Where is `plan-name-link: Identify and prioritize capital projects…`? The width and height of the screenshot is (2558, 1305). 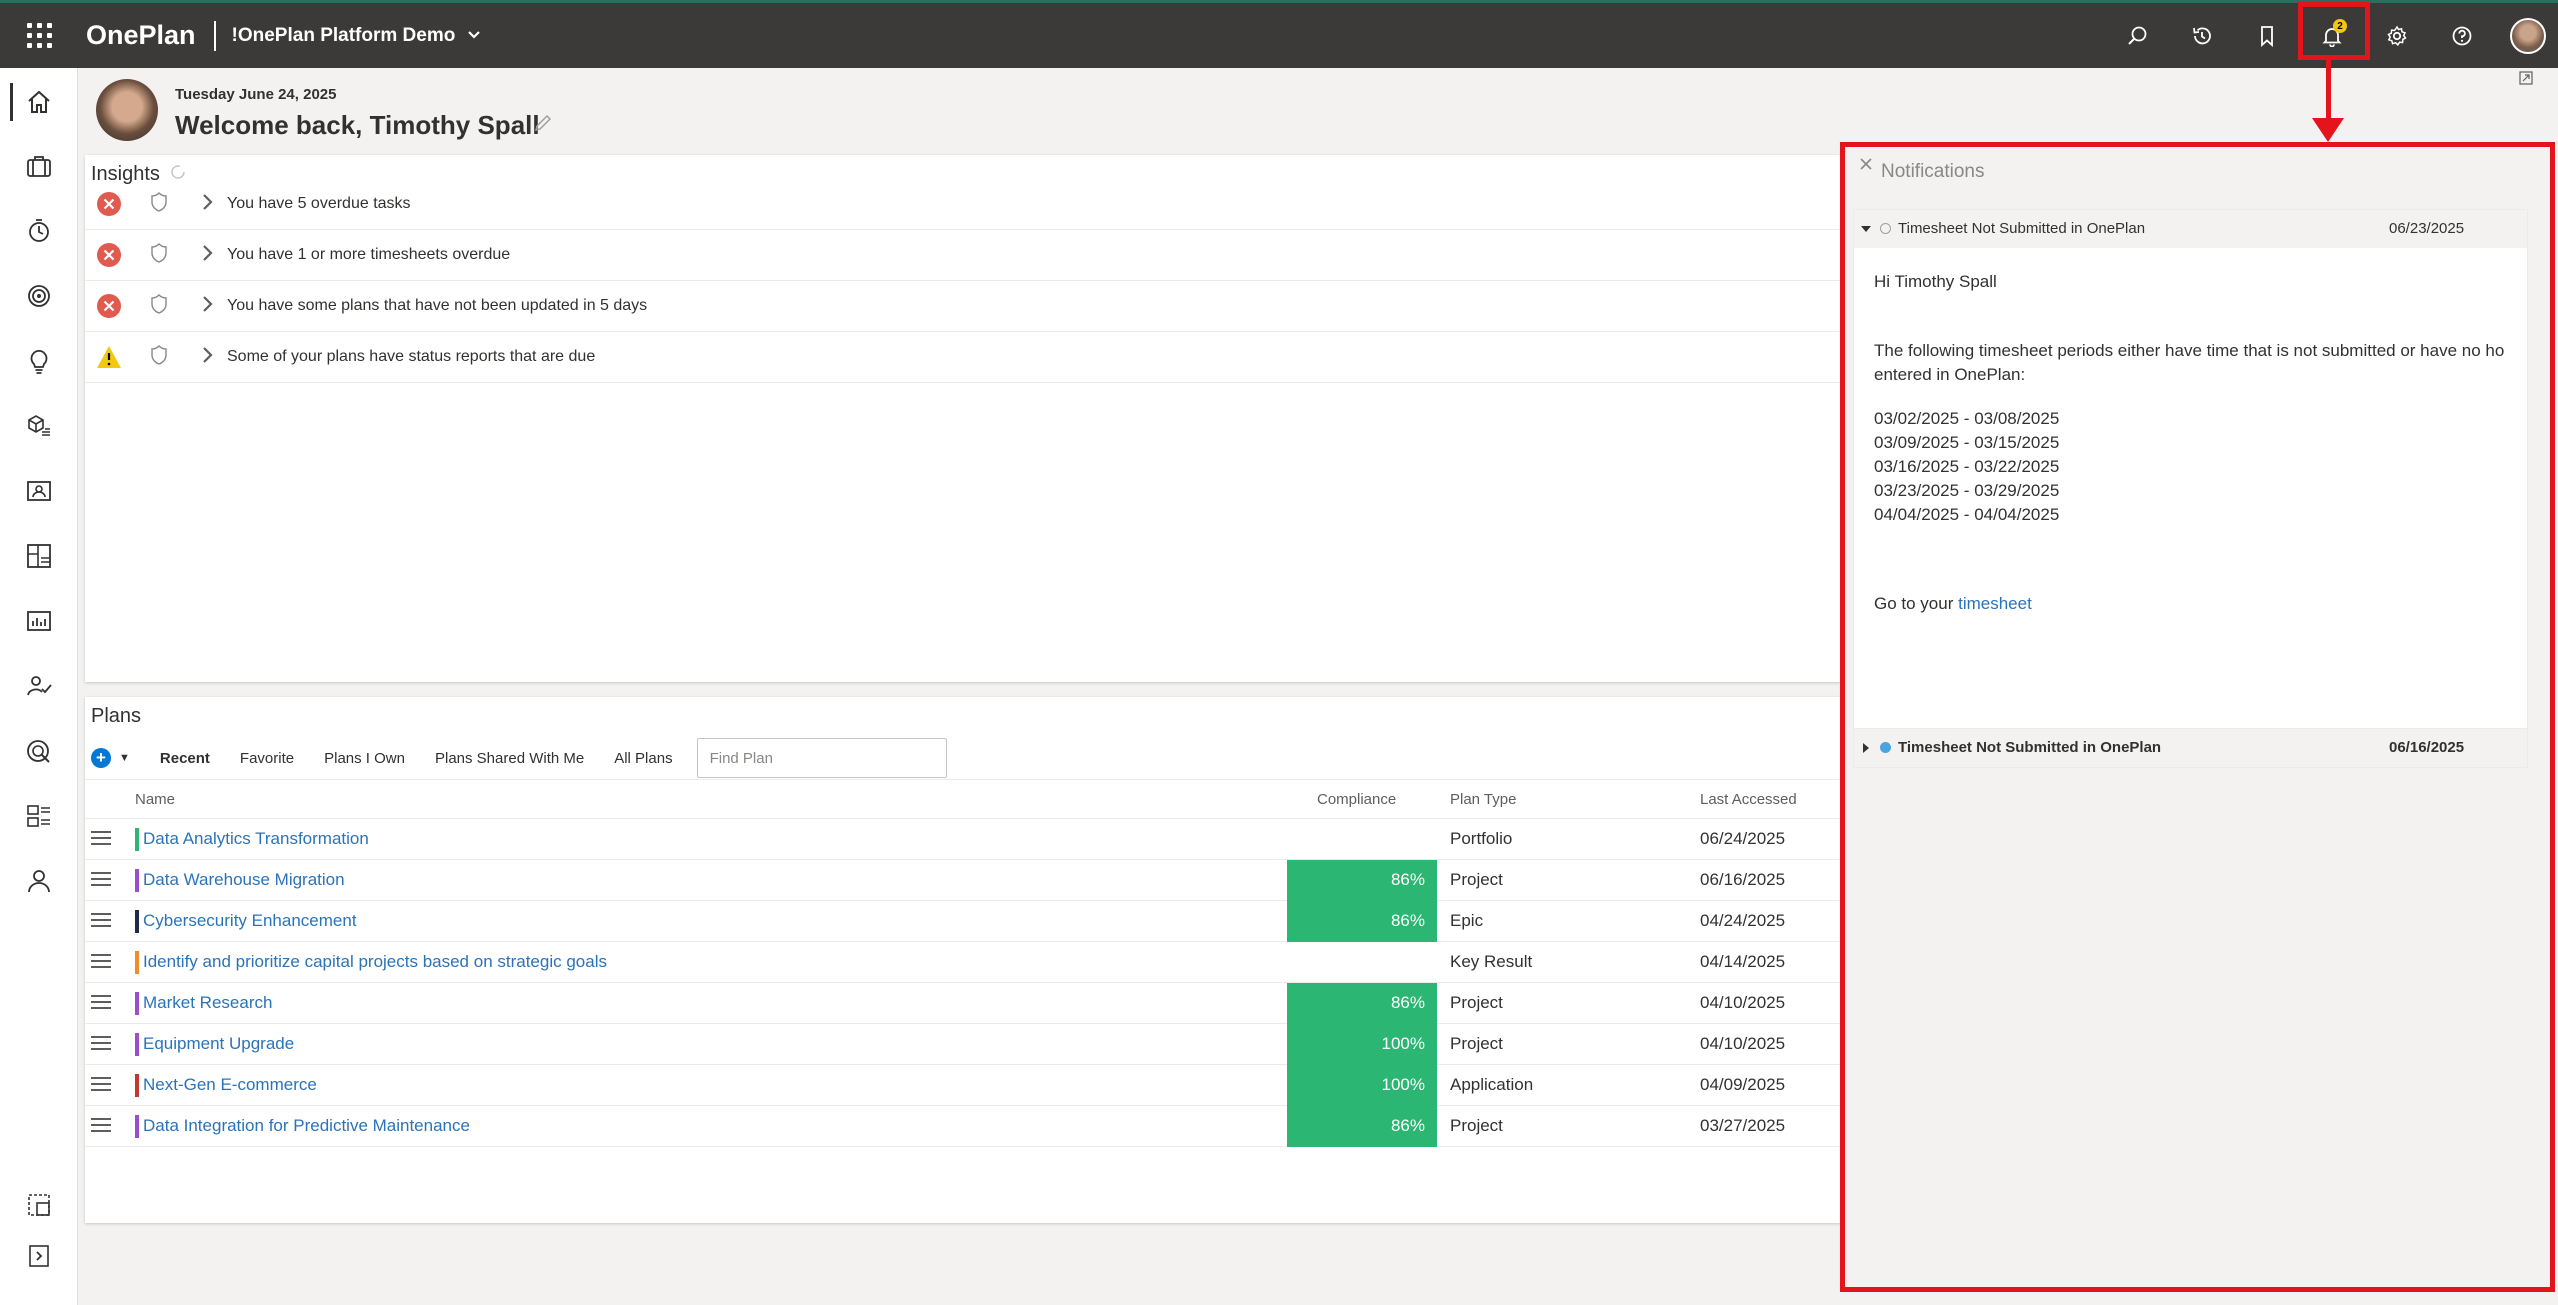
plan-name-link: Identify and prioritize capital projects… is located at coordinates (375, 962).